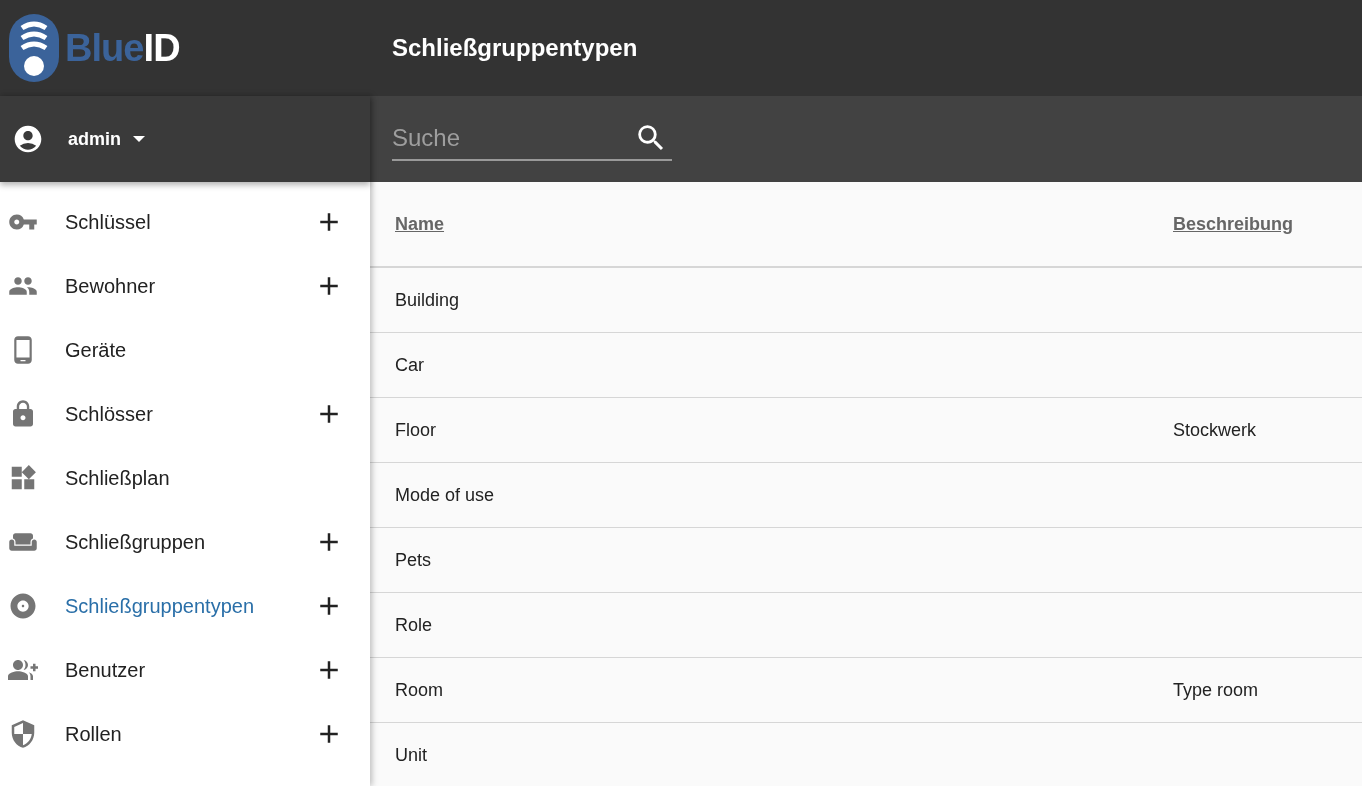 The width and height of the screenshot is (1362, 786). I want to click on table-cell: Room, so click(419, 689).